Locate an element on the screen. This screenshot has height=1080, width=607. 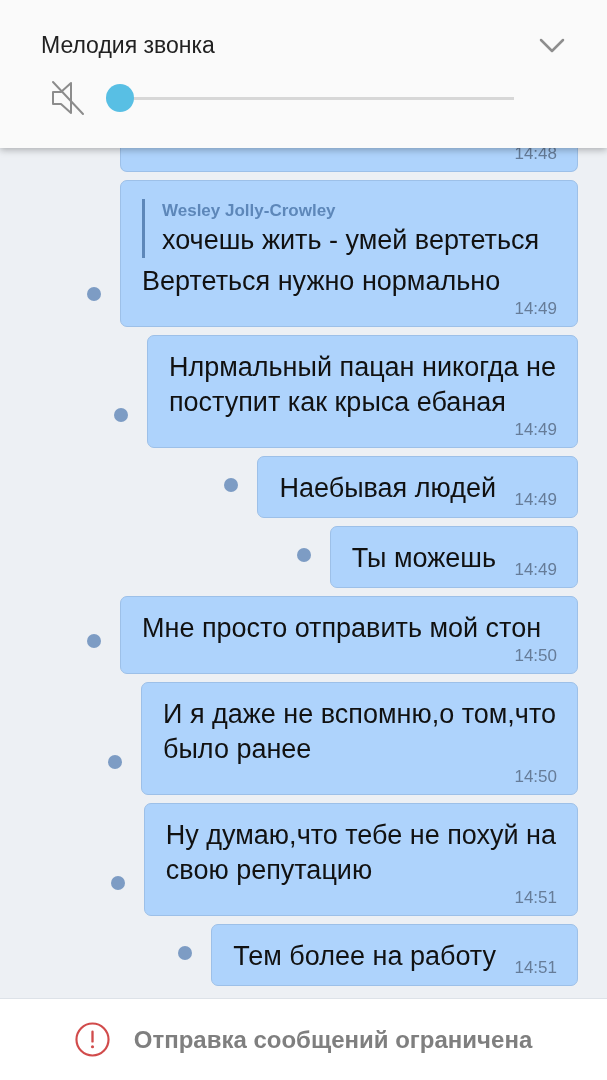
reply-quote: Wesley Jolly-Crowley хочешь жить - умей вертеться is located at coordinates (349, 228).